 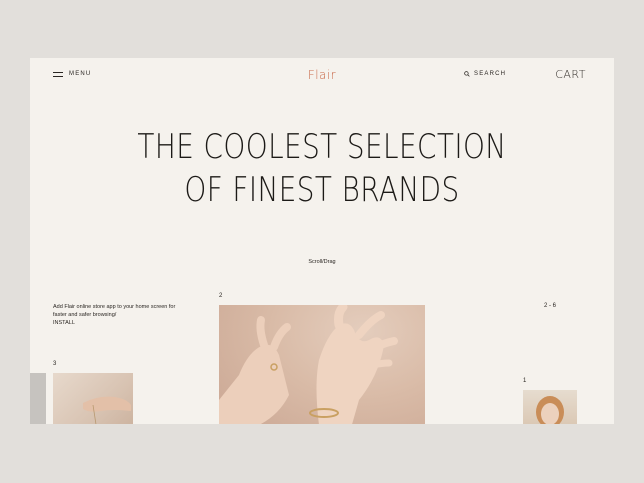 I want to click on logo-container: Flair, so click(x=322, y=75).